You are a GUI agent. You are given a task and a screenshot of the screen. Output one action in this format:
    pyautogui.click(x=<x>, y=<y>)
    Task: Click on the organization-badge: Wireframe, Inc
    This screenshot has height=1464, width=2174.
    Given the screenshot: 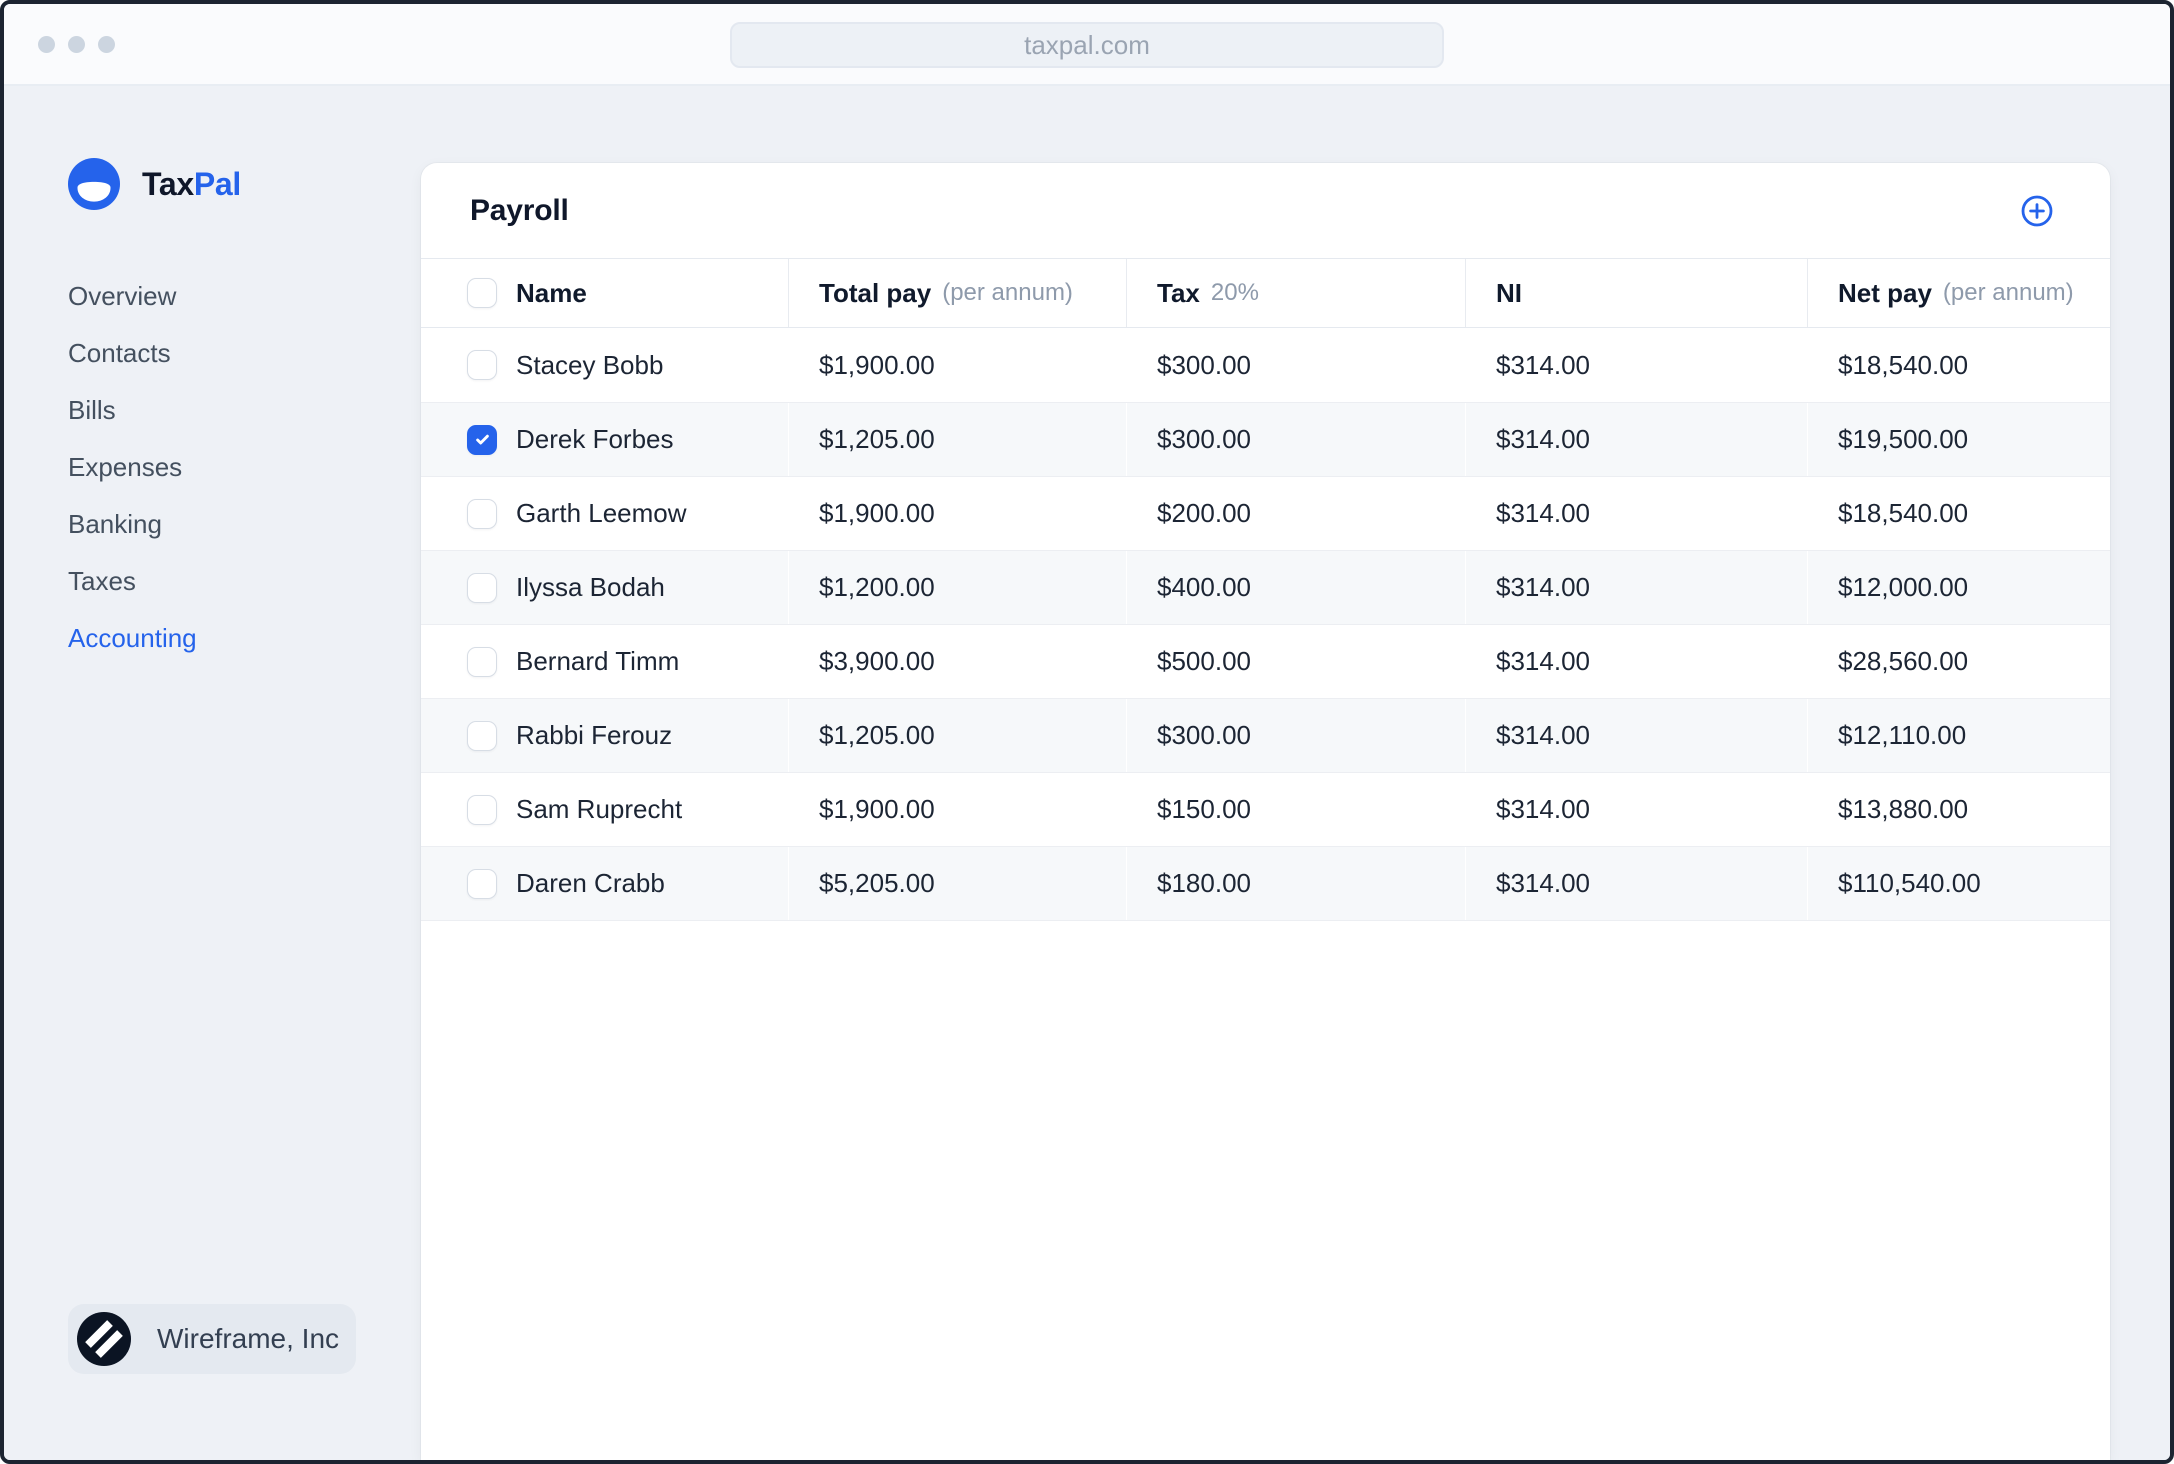 What is the action you would take?
    pyautogui.click(x=212, y=1339)
    